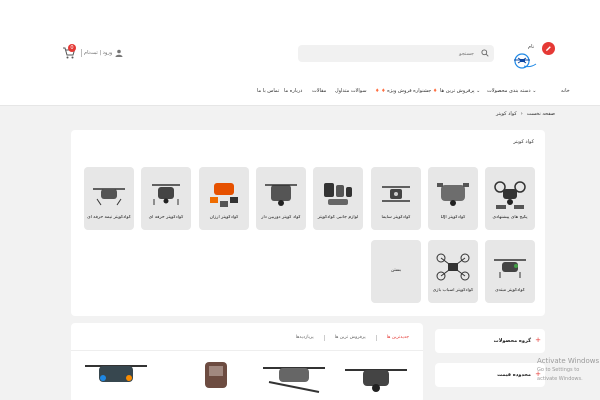  I want to click on brand-text: نام, so click(531, 47).